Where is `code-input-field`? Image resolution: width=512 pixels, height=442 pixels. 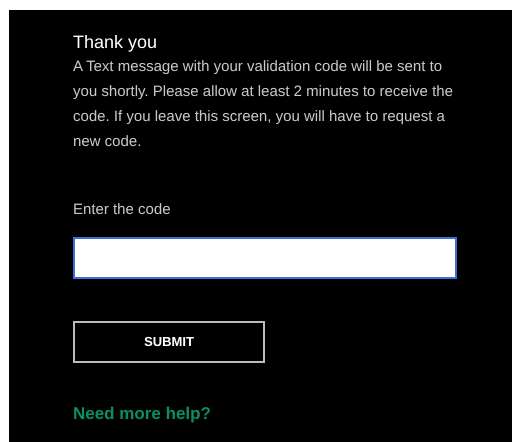
code-input-field is located at coordinates (265, 258).